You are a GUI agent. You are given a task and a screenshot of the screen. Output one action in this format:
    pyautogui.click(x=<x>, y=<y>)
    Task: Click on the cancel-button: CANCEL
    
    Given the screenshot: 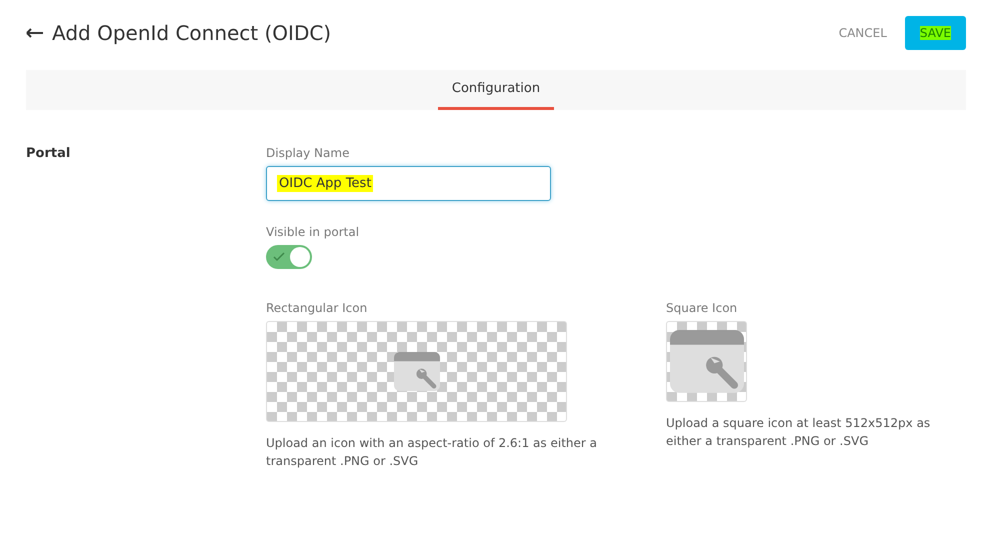 What is the action you would take?
    pyautogui.click(x=862, y=33)
    